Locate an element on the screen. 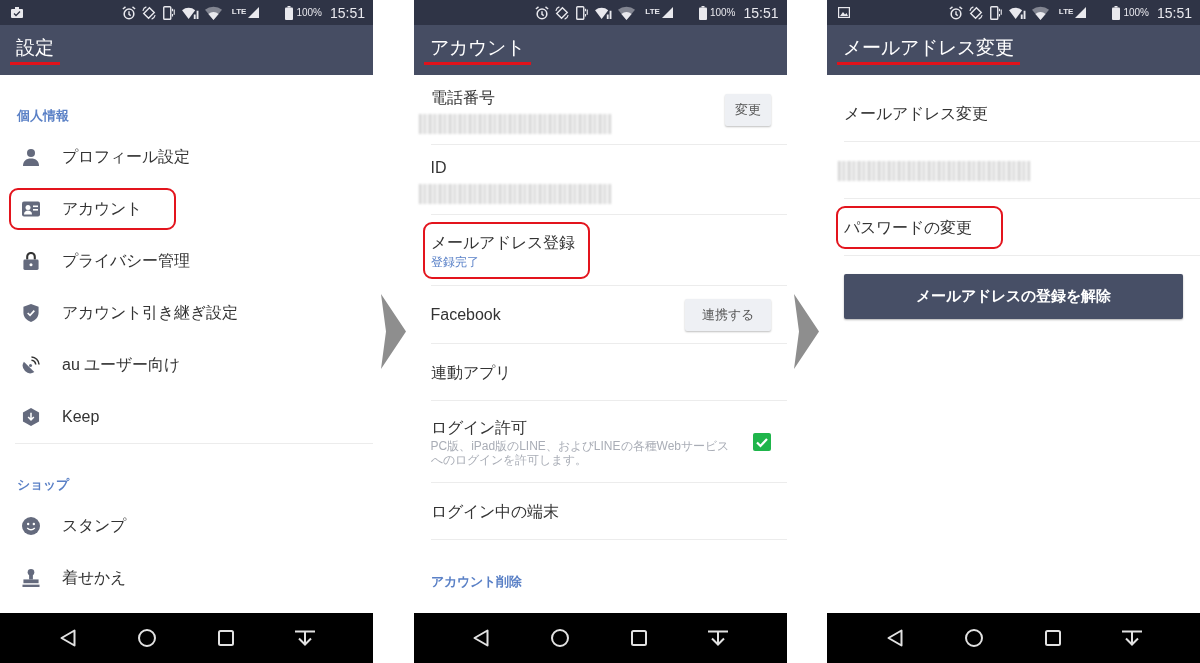 The image size is (1200, 663). delete-account-link: アカウント削除 is located at coordinates (476, 582).